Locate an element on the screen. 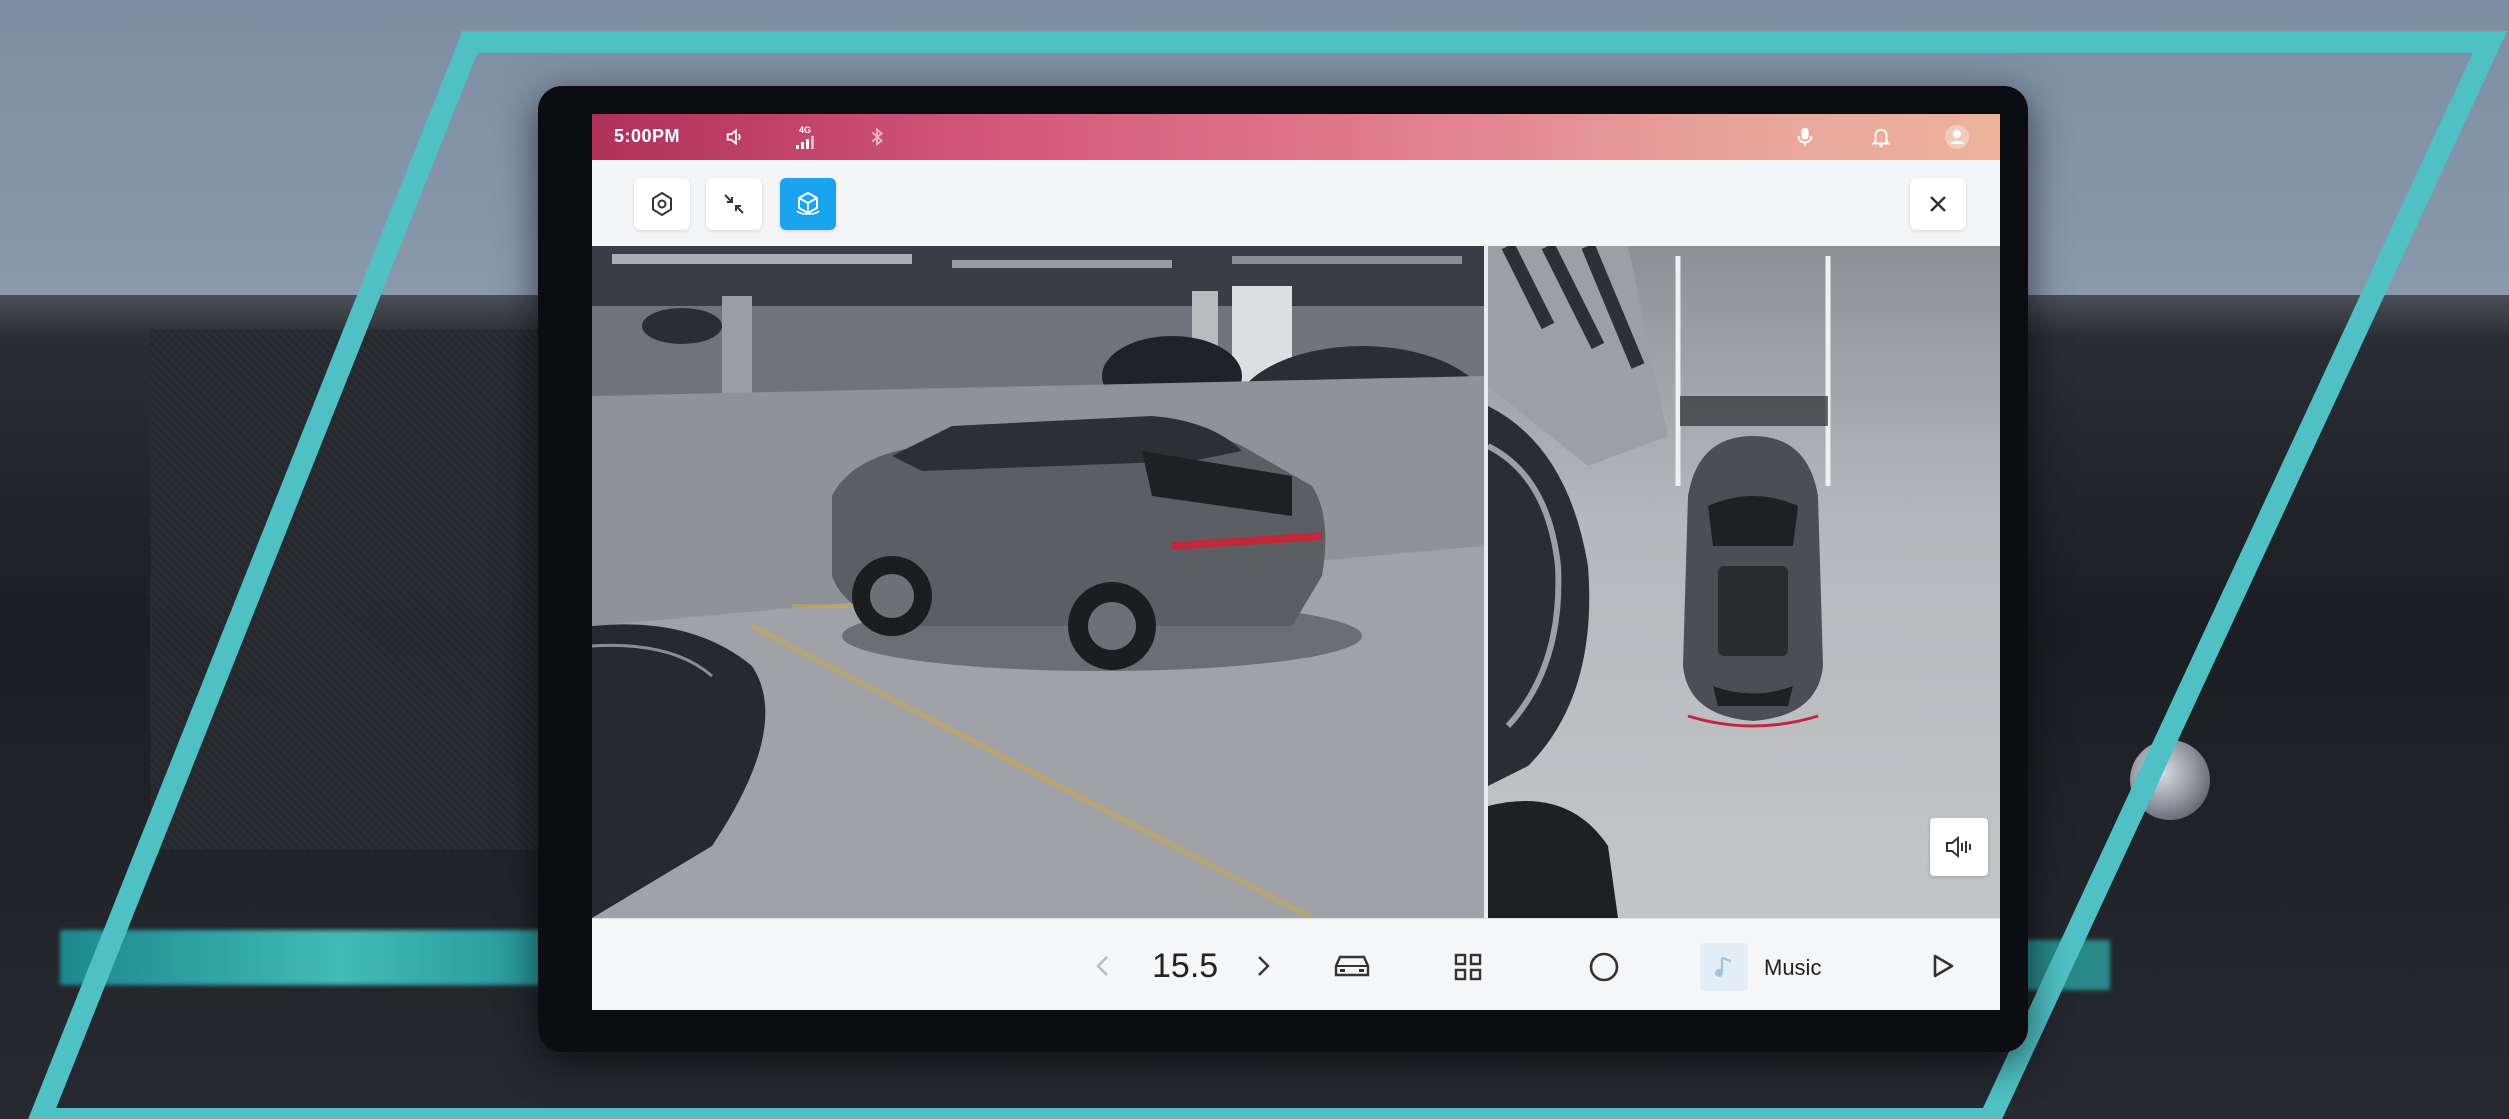 This screenshot has height=1119, width=2509. temperature-increase-icon is located at coordinates (1264, 966).